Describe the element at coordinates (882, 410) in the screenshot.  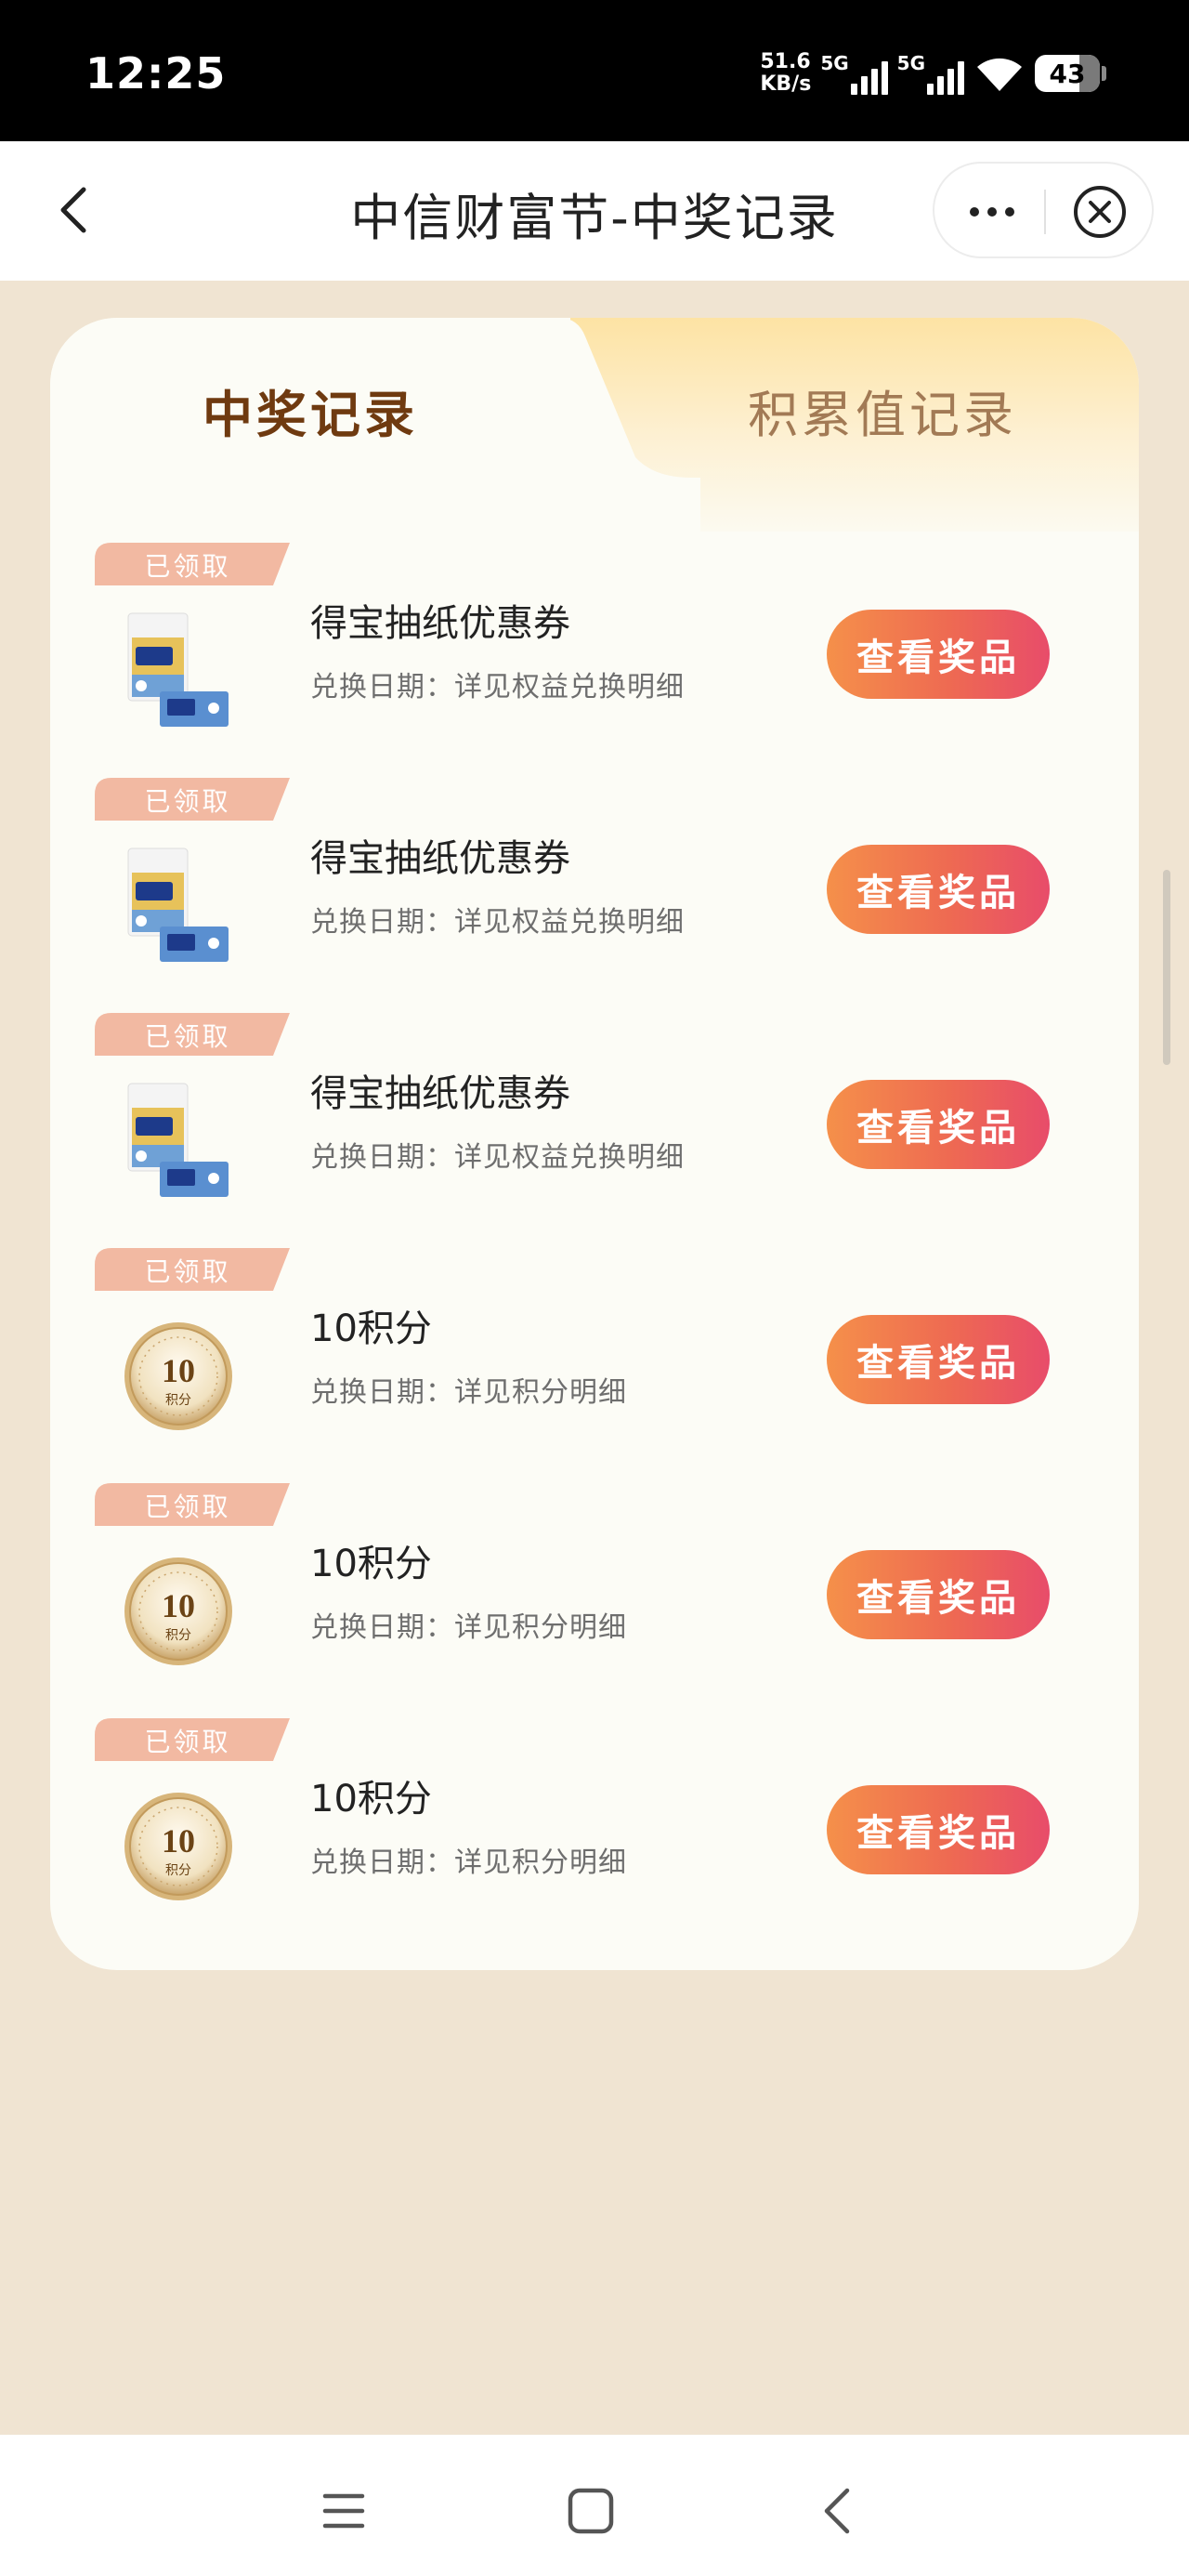
I see `tab-accumulated-records: 积累值记录` at that location.